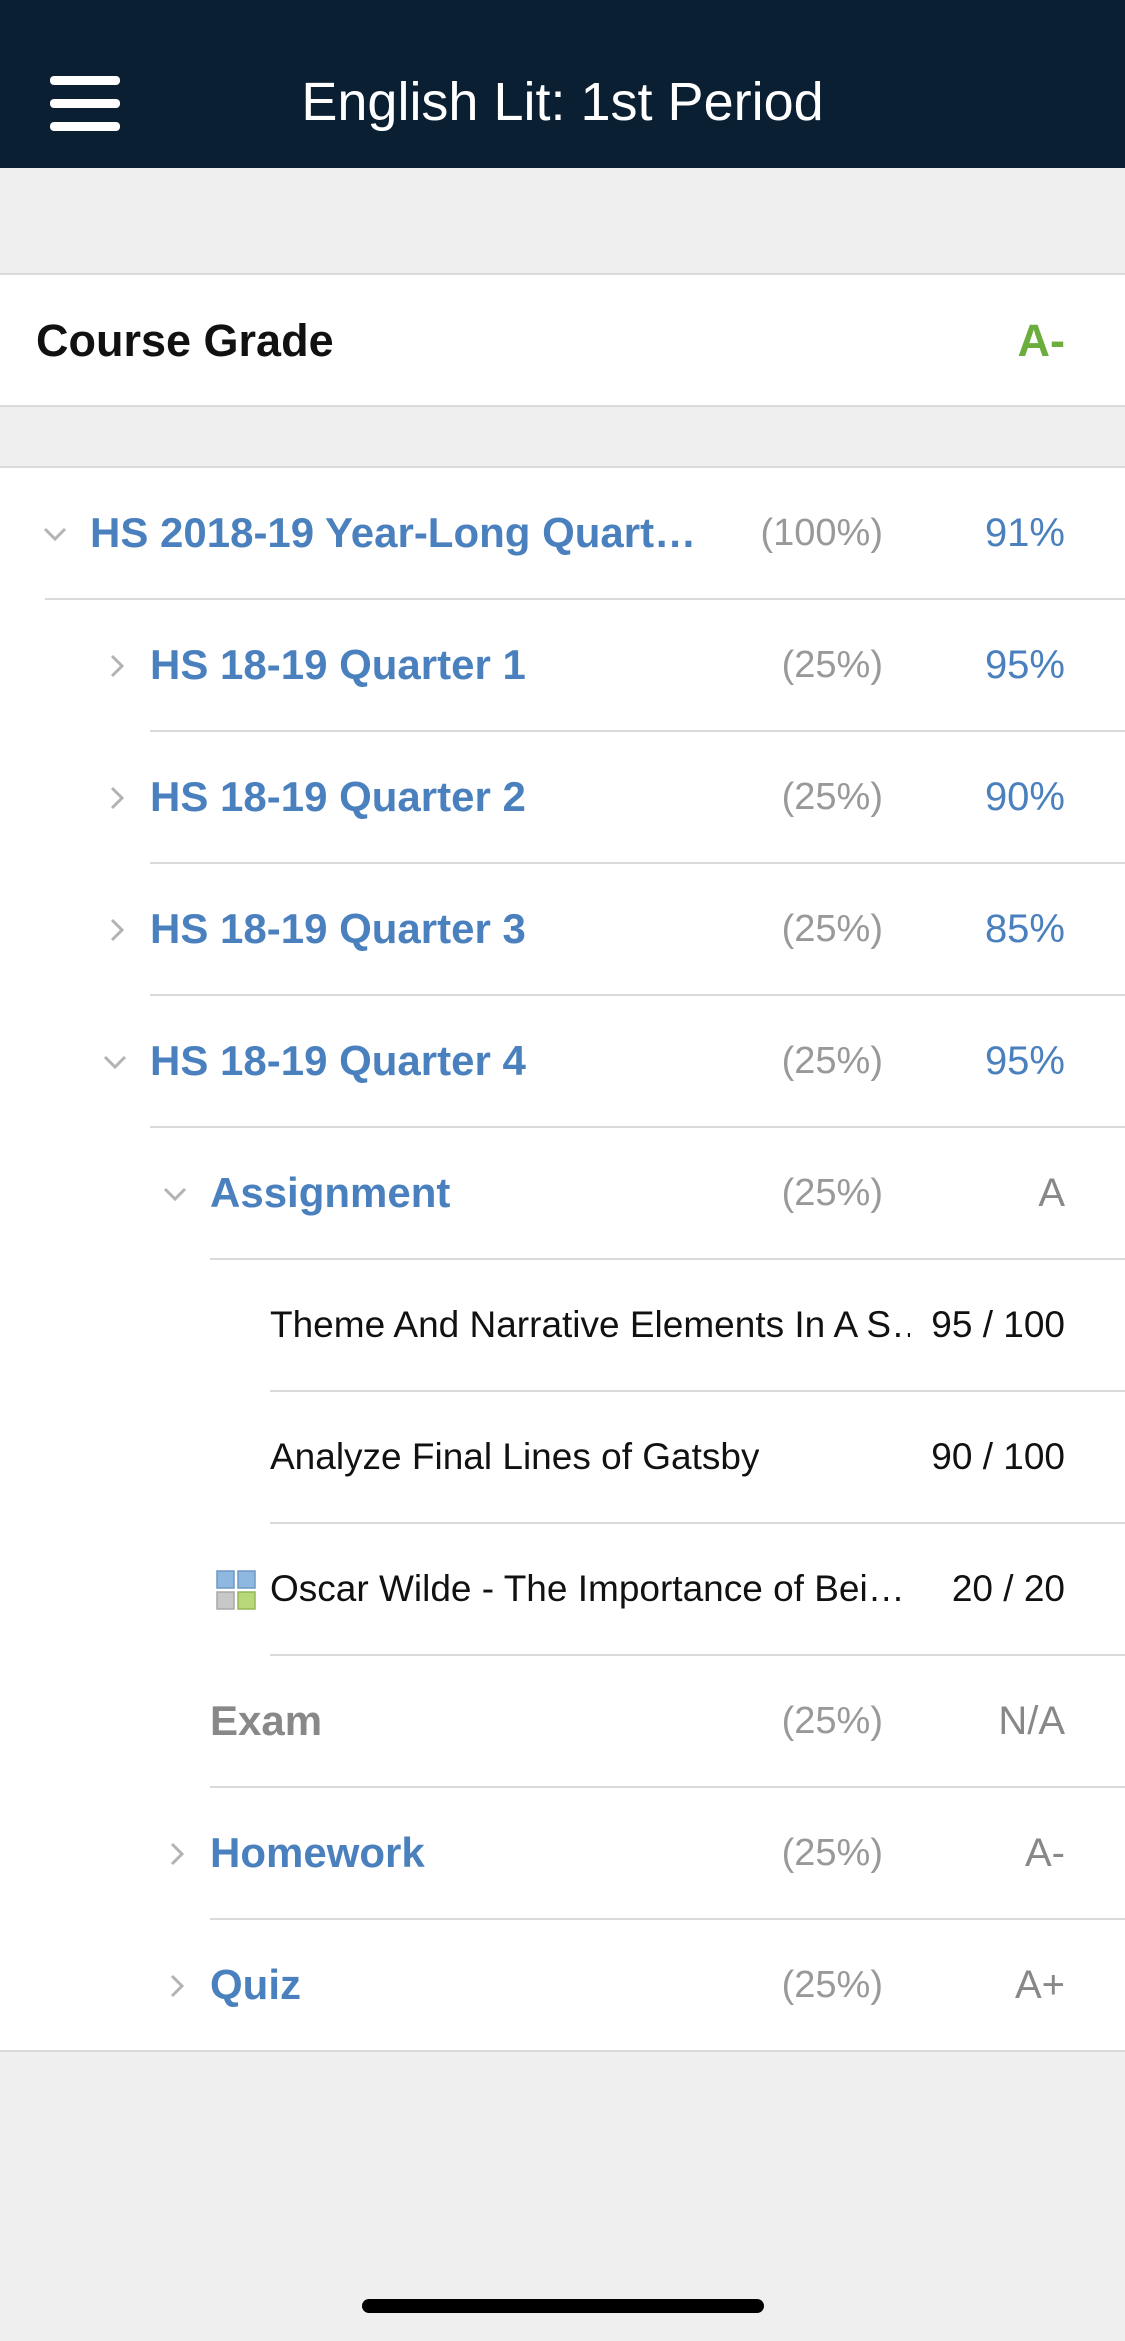  Describe the element at coordinates (1008, 1588) in the screenshot. I see `assignment-score: 20 / 20` at that location.